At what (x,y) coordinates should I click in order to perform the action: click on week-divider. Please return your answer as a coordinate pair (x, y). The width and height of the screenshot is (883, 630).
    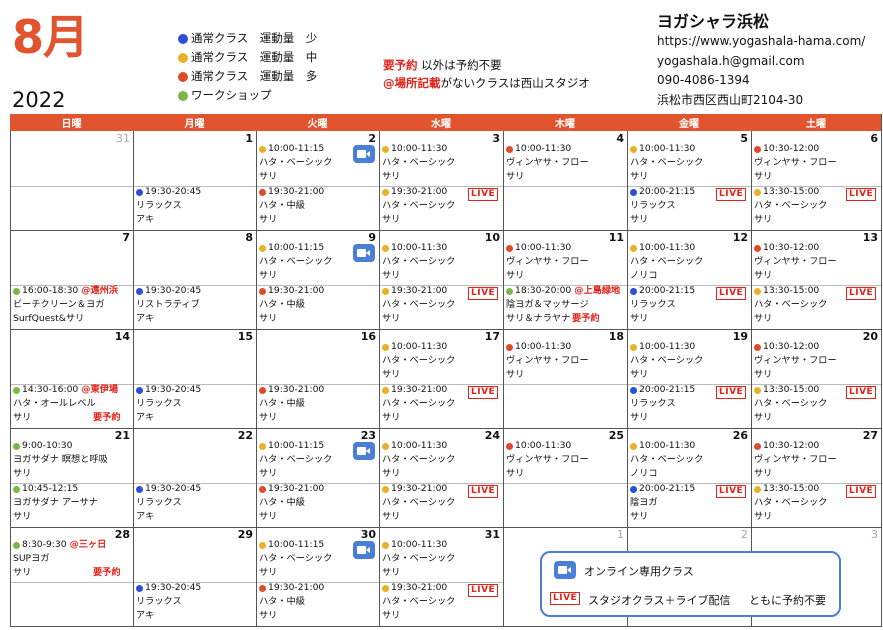
    Looking at the image, I should click on (445, 329).